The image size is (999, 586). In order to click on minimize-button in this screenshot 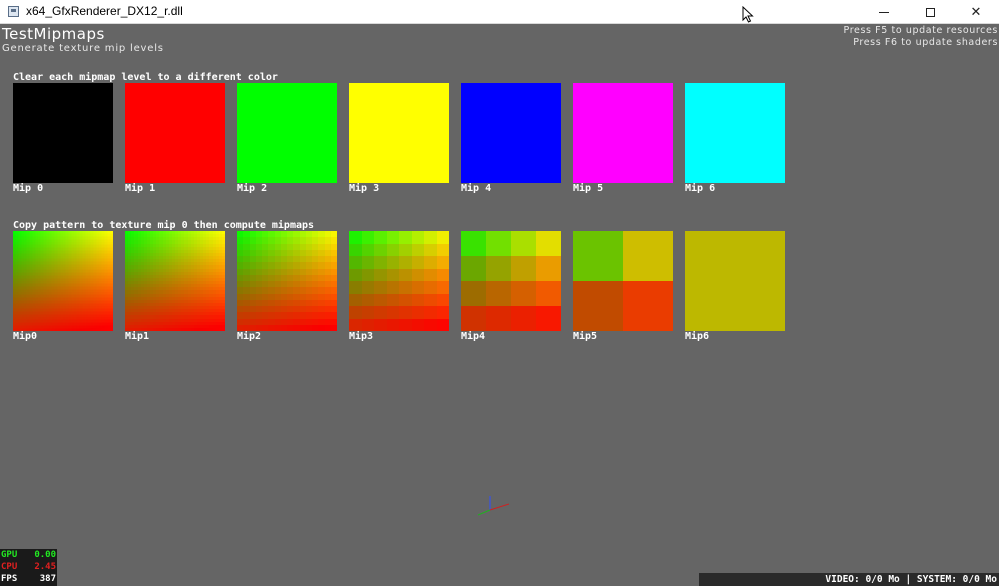, I will do `click(884, 12)`.